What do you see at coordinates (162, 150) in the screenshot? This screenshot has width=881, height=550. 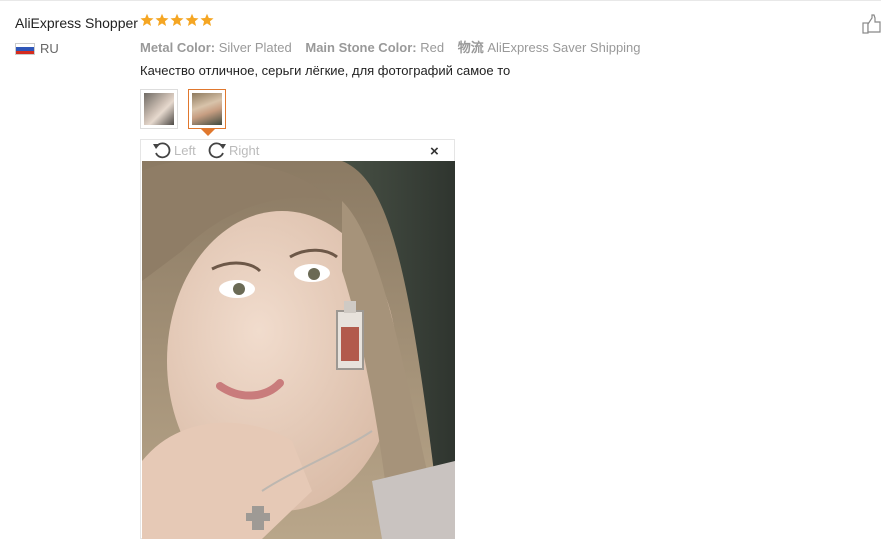 I see `rotate-left-icon` at bounding box center [162, 150].